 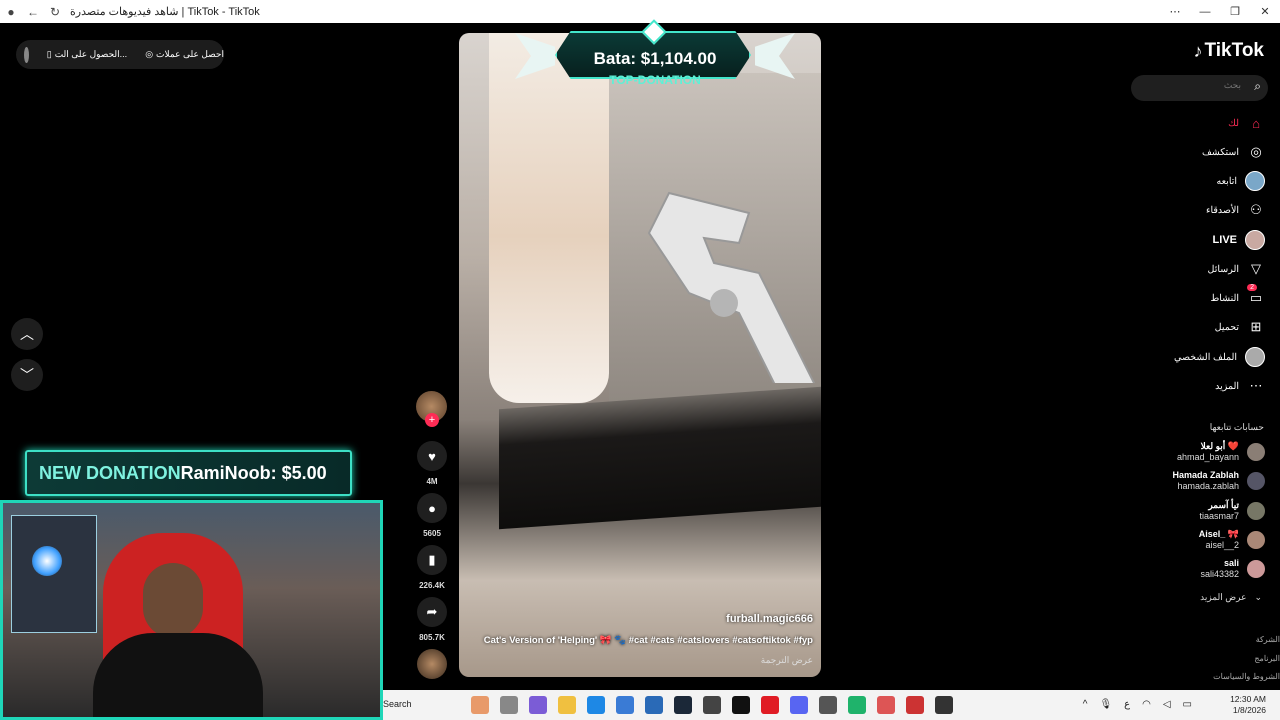 What do you see at coordinates (1241, 181) in the screenshot?
I see `sidebar-item-following: اتابعه` at bounding box center [1241, 181].